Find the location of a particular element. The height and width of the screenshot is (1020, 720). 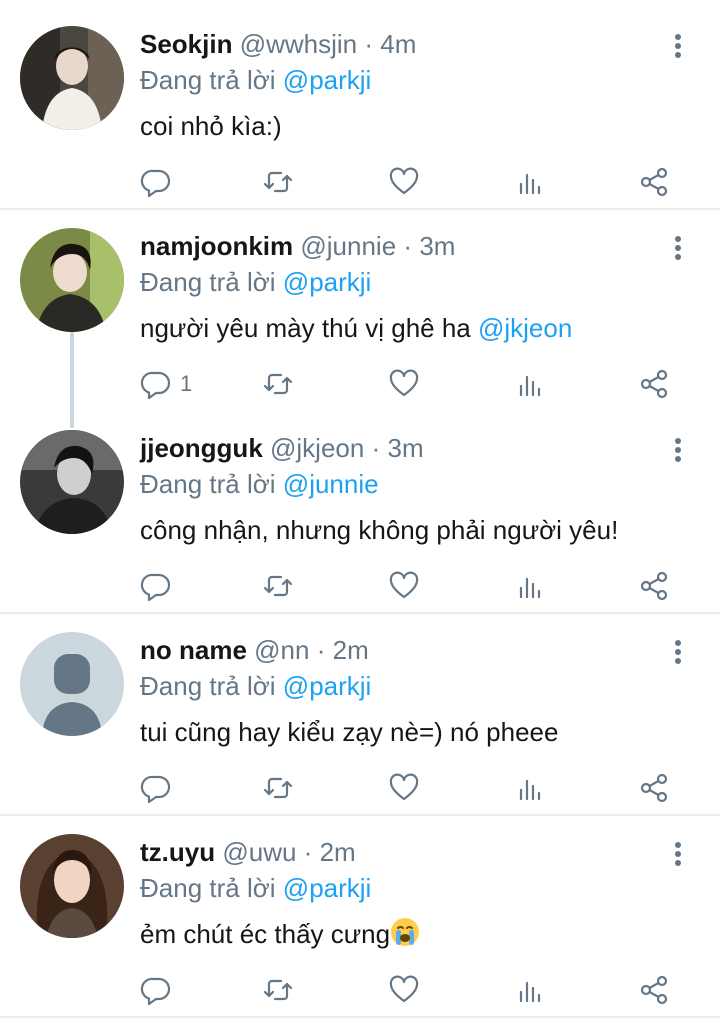

reply-count: 1 is located at coordinates (186, 383).